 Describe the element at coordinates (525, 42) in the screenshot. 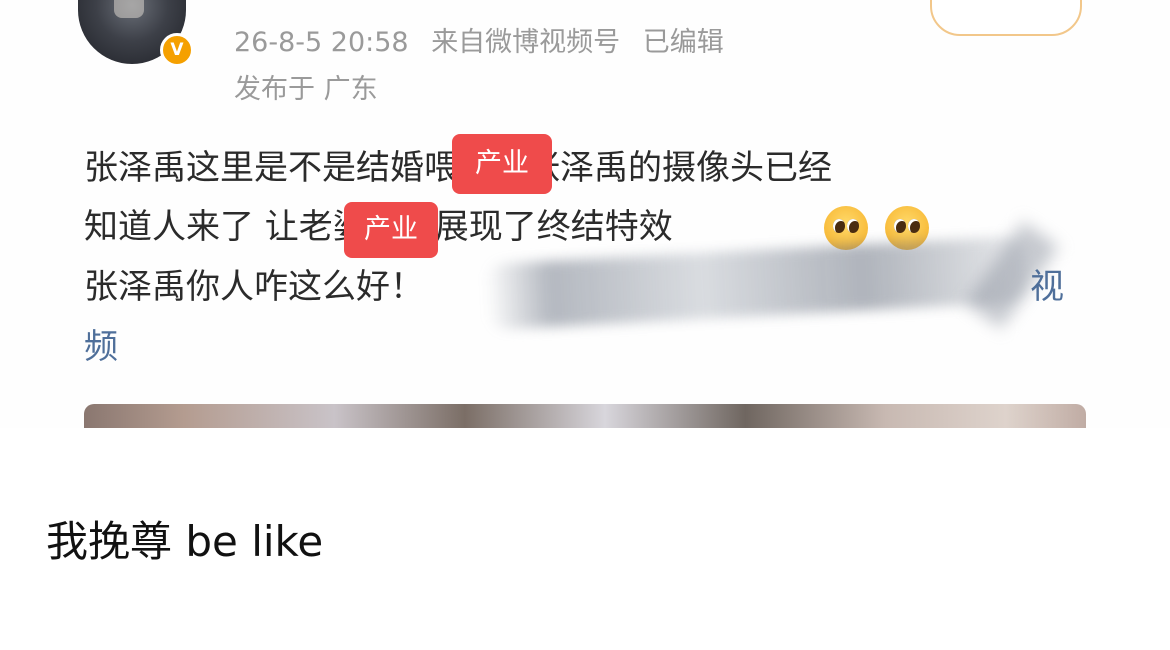

I see `post-source: 来自微博视频号` at that location.